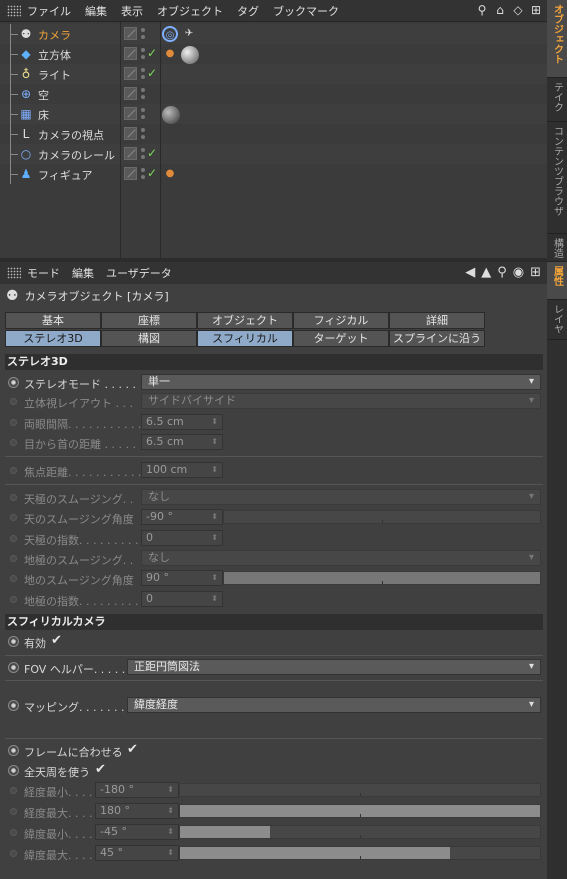 The image size is (567, 879). What do you see at coordinates (149, 320) in the screenshot?
I see `tab-coords: 座標` at bounding box center [149, 320].